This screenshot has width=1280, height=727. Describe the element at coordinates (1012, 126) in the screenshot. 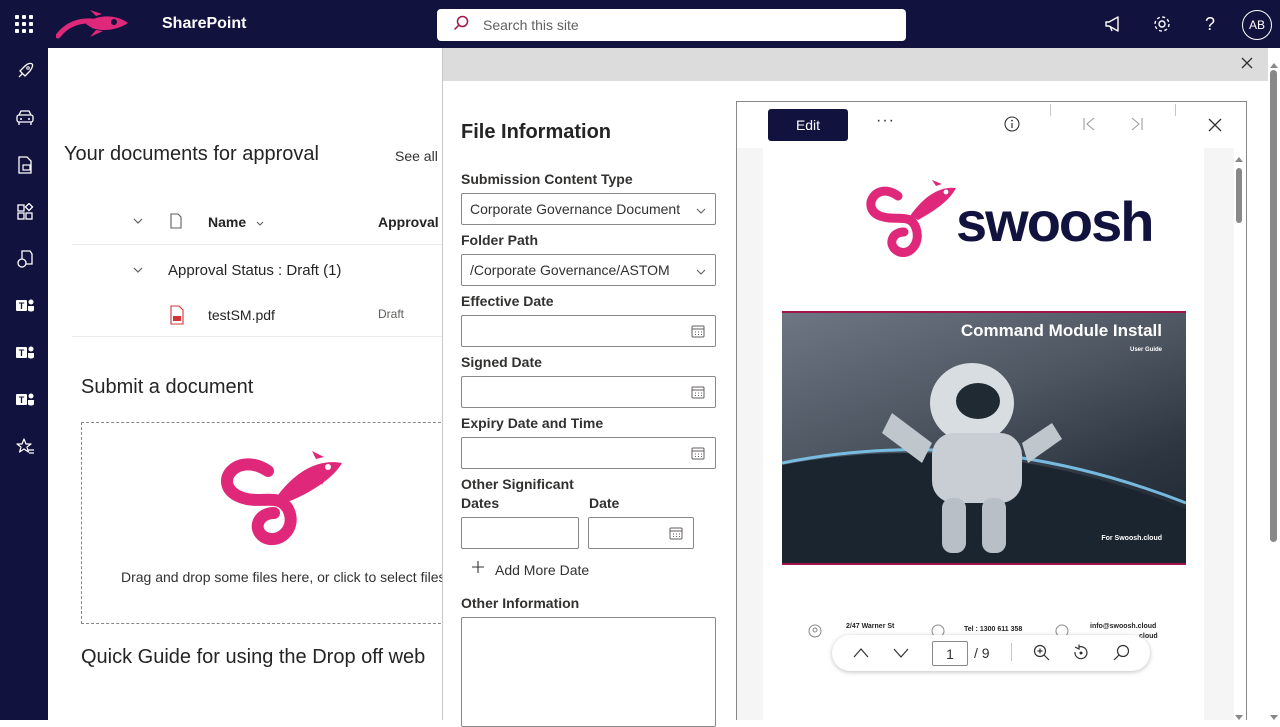

I see `info-icon` at that location.